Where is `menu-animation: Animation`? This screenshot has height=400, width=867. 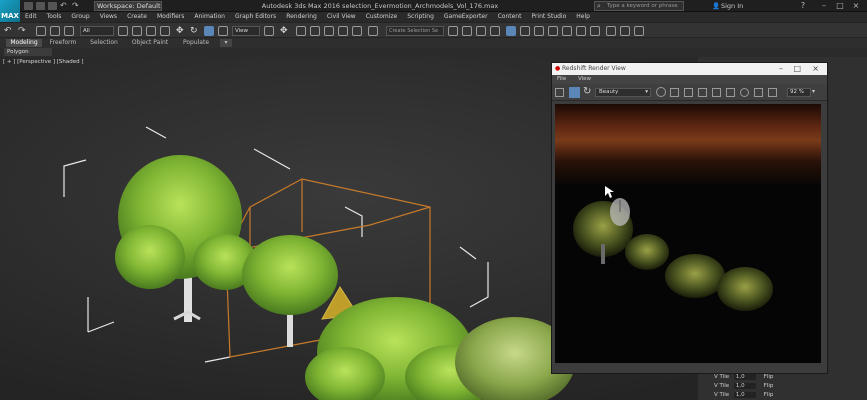 menu-animation: Animation is located at coordinates (209, 17).